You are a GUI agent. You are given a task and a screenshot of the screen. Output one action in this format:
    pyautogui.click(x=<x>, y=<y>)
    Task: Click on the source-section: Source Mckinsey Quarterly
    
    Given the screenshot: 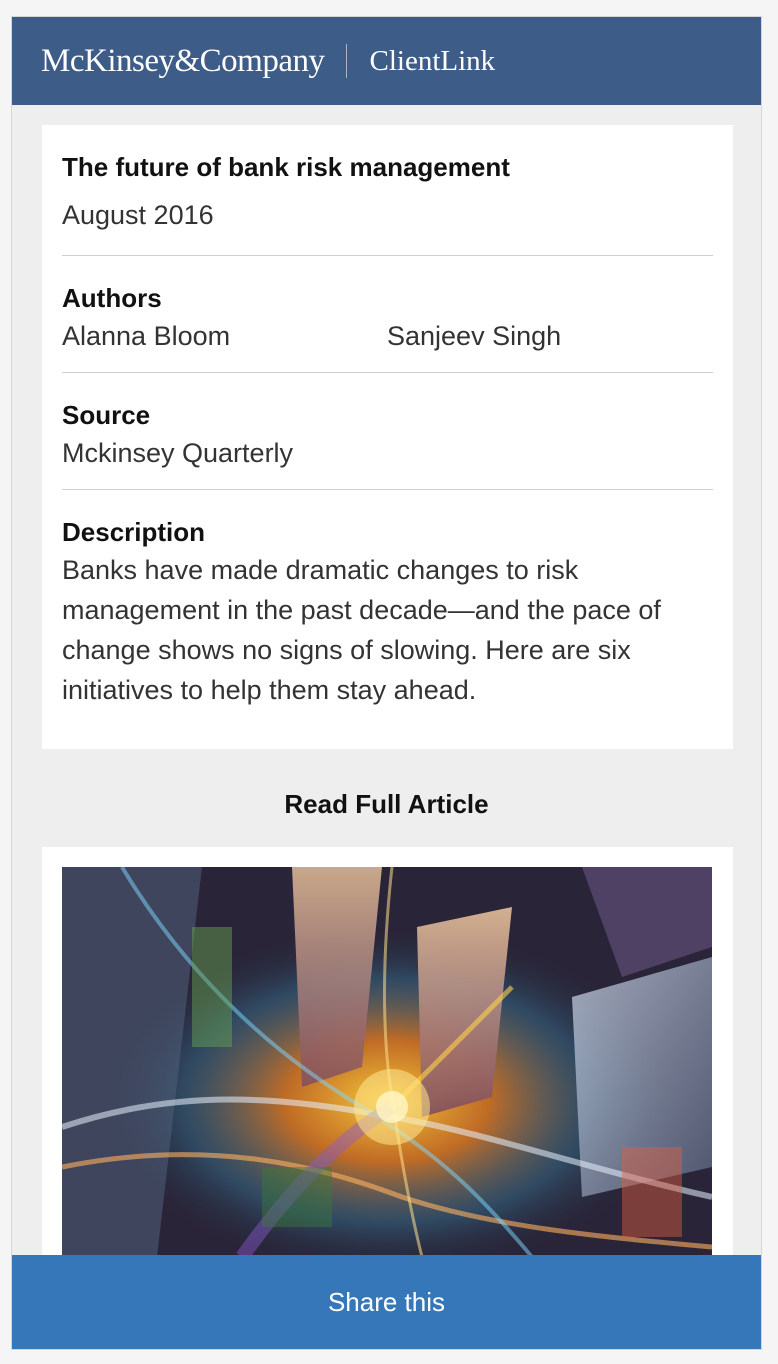 What is the action you would take?
    pyautogui.click(x=387, y=431)
    